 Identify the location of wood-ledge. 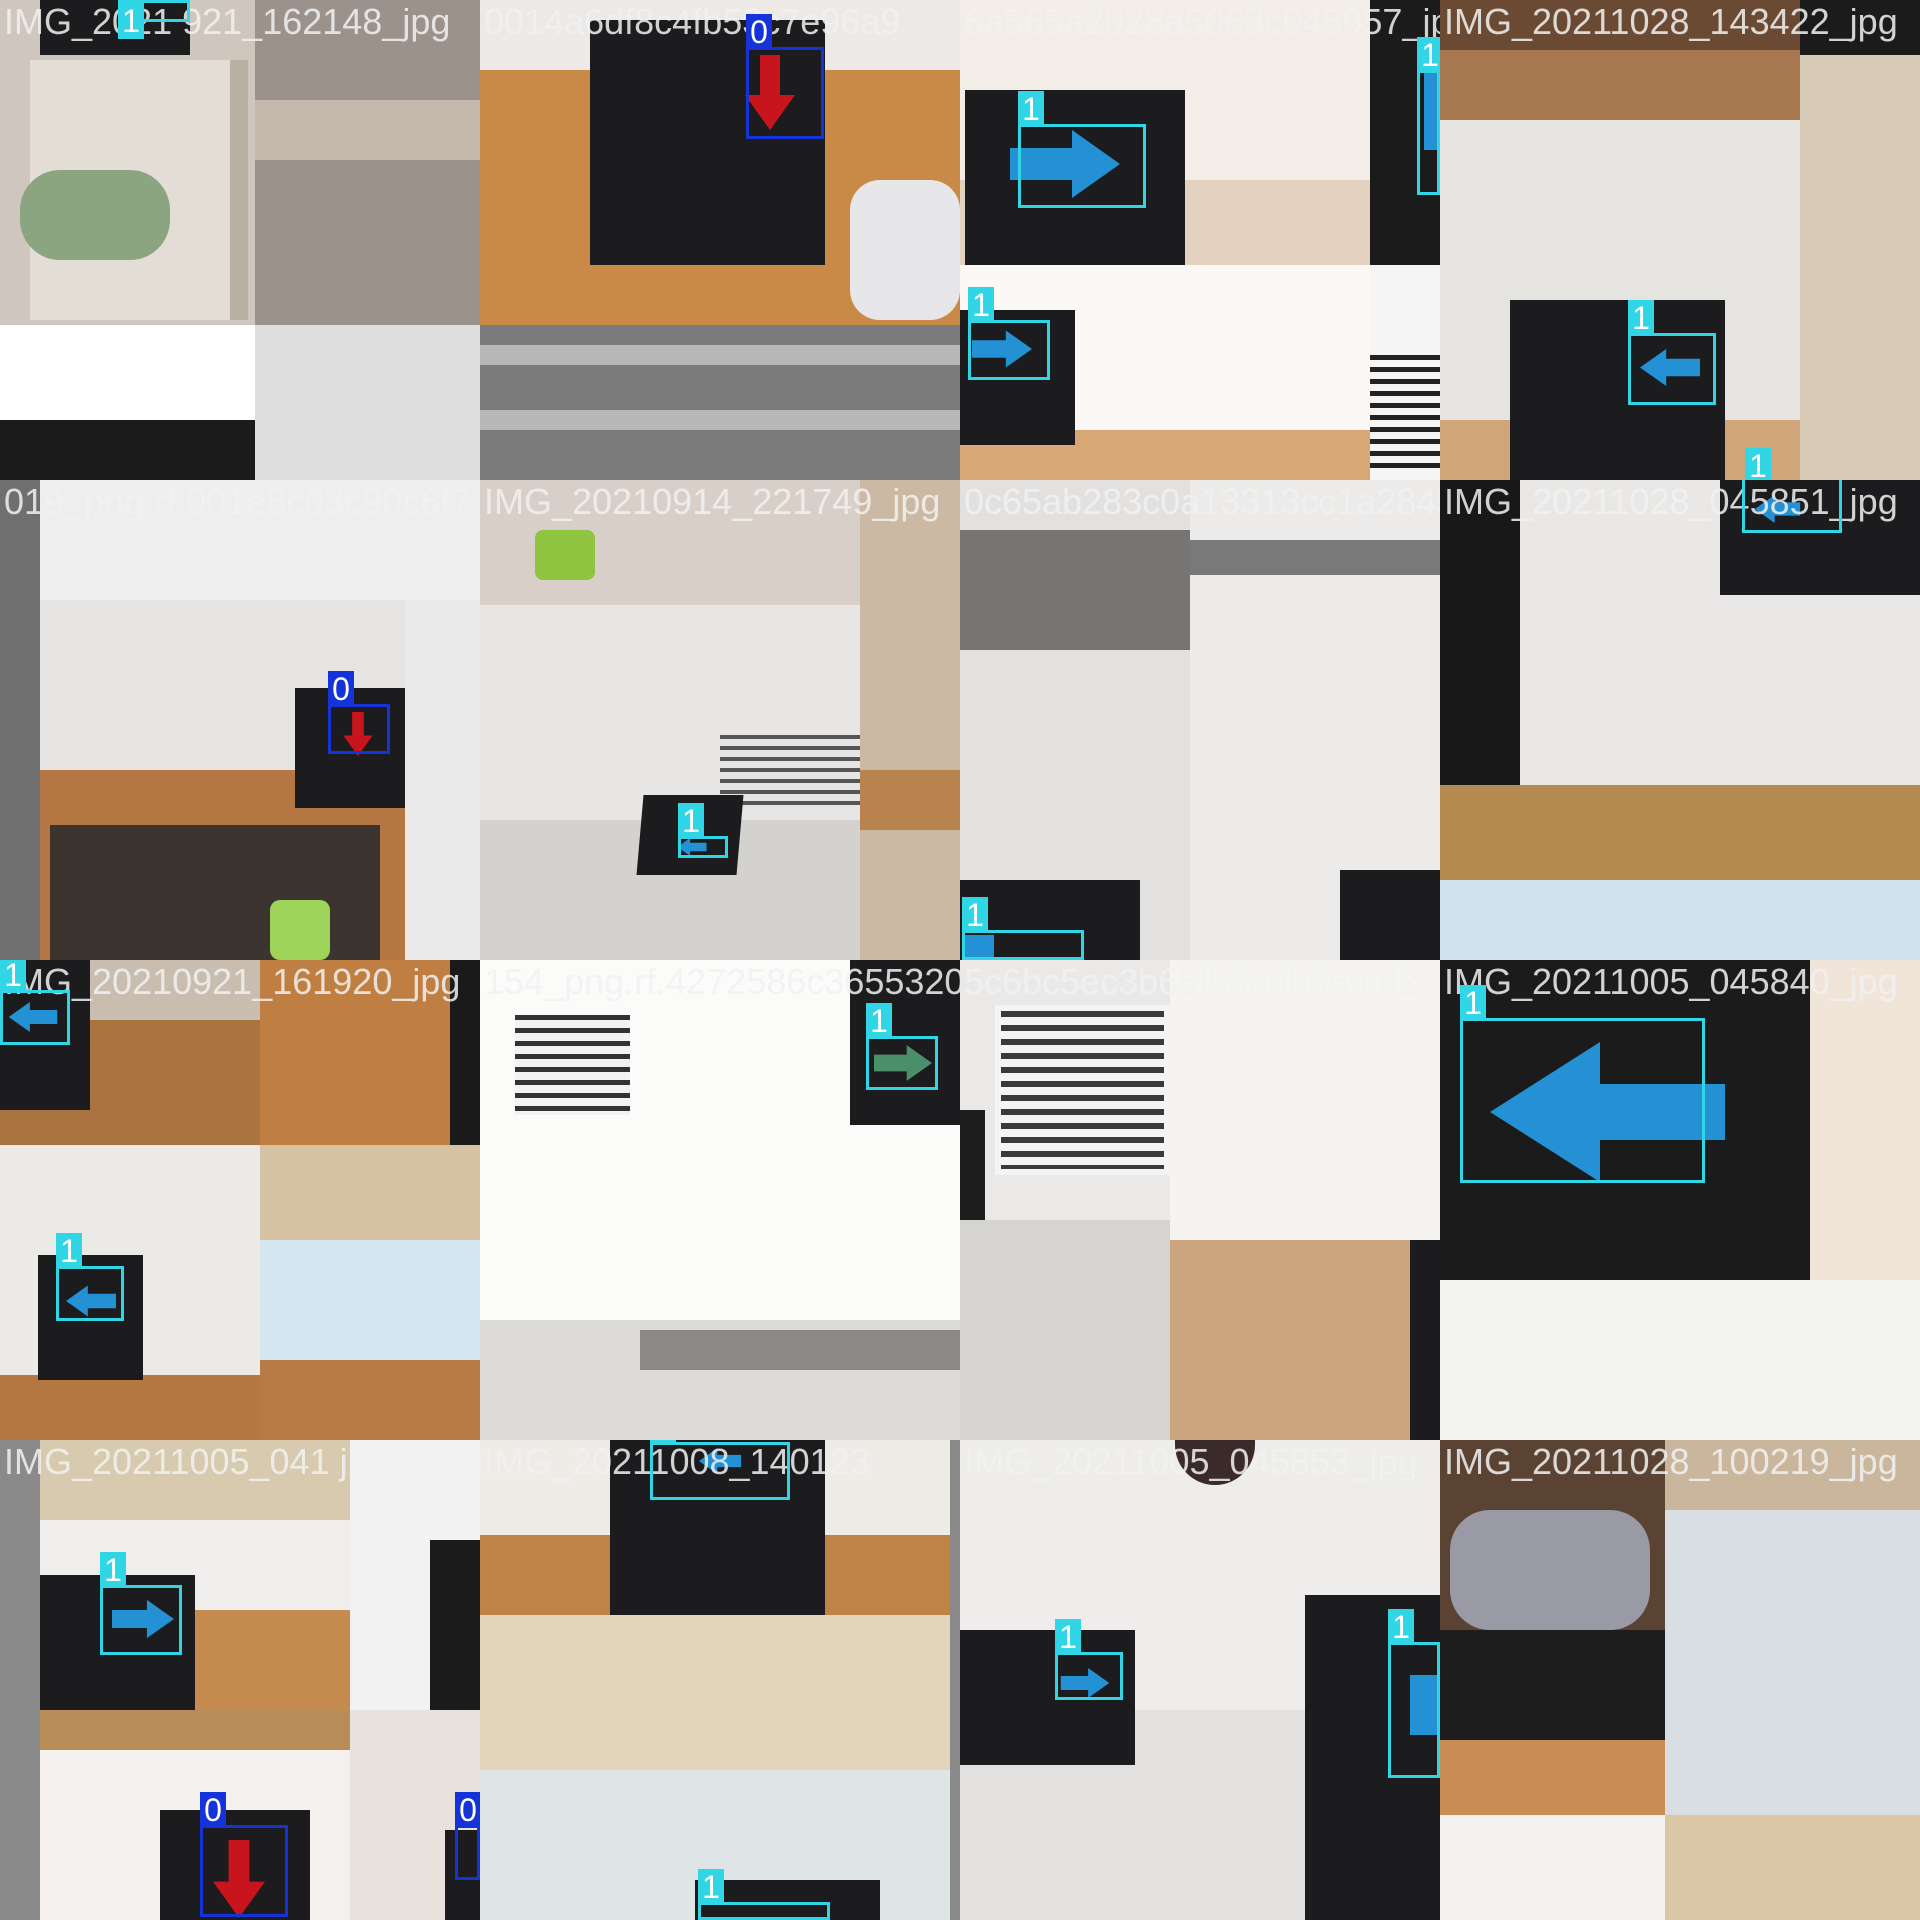
(367, 130).